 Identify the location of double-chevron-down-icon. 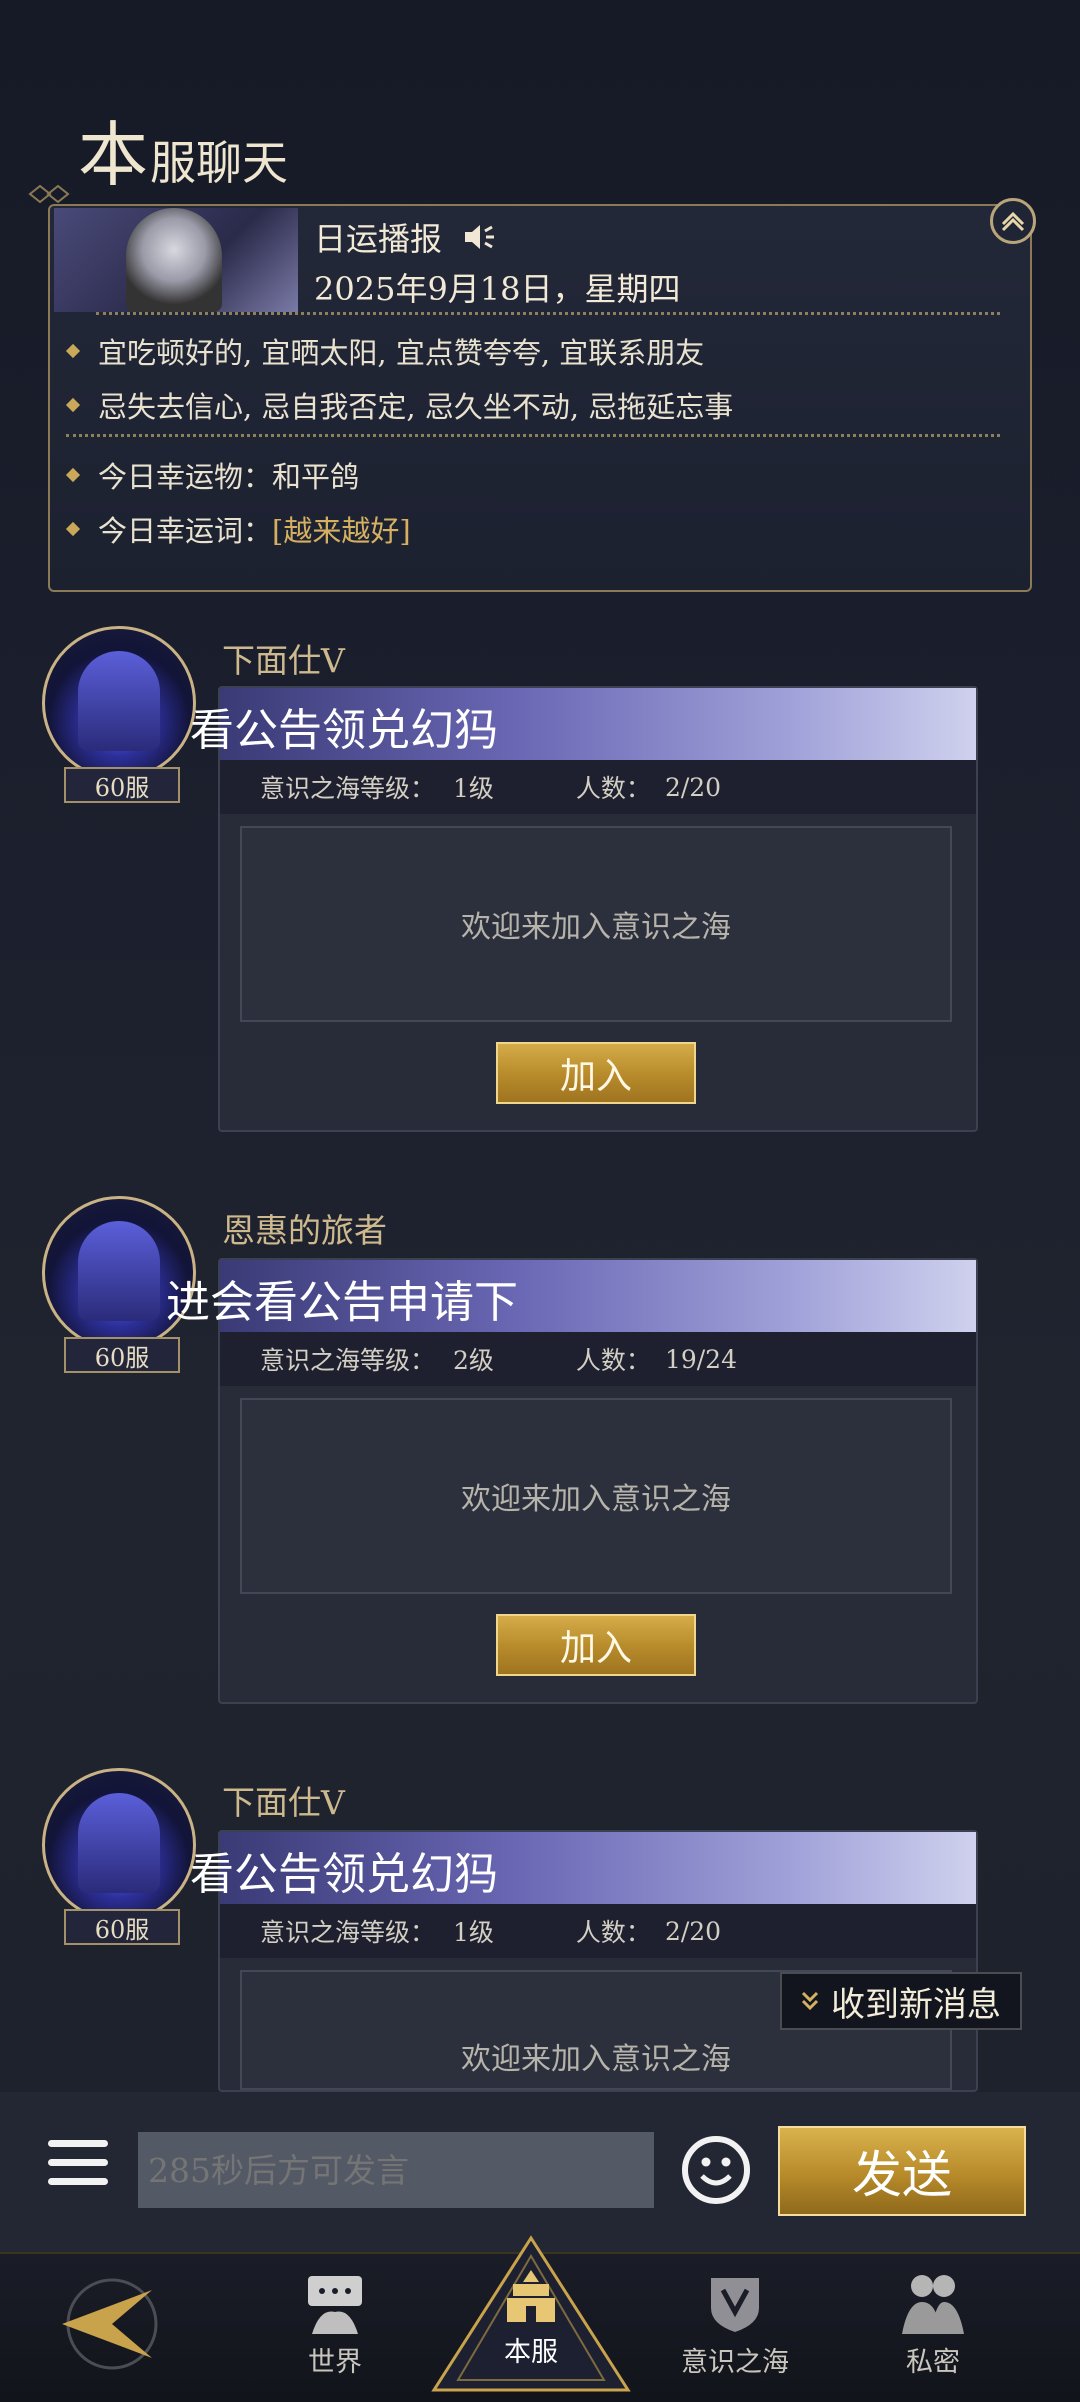
(810, 2001).